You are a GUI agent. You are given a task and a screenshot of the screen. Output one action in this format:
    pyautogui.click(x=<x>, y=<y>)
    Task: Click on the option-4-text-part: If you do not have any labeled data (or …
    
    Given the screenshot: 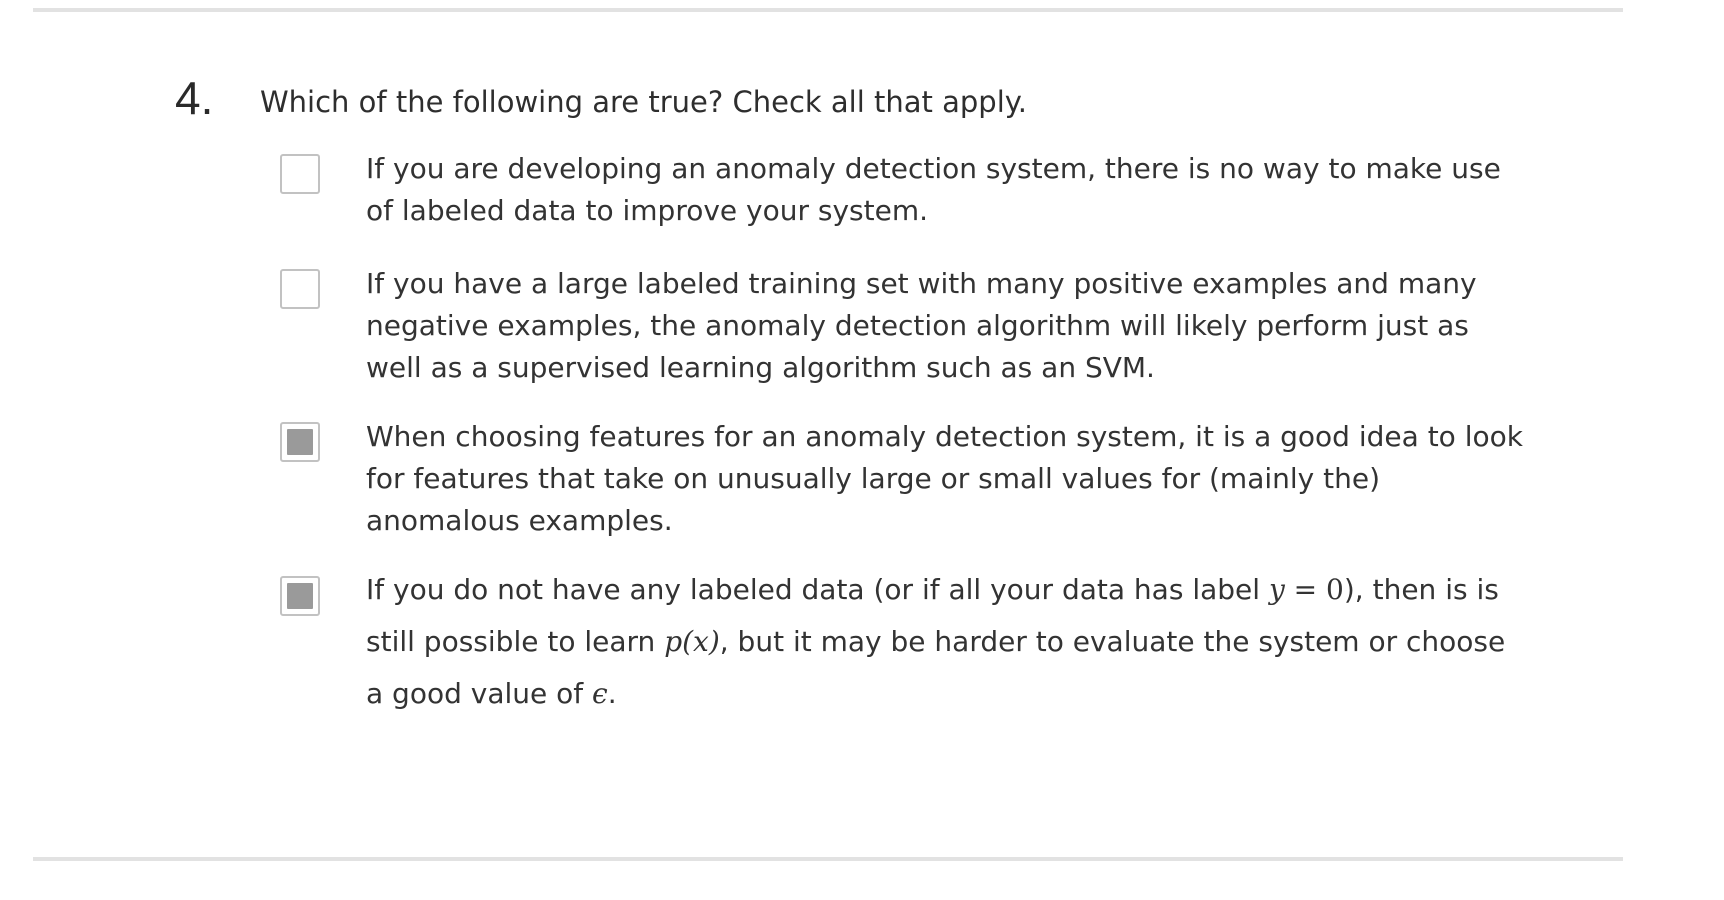 What is the action you would take?
    pyautogui.click(x=817, y=589)
    